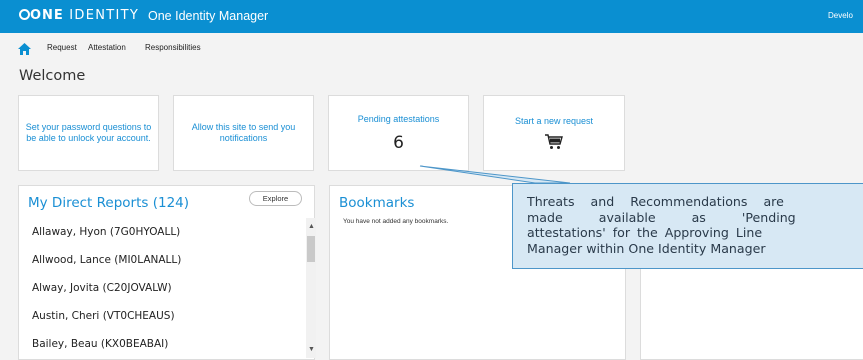  What do you see at coordinates (167, 316) in the screenshot?
I see `list-item: Austin, Cheri (VT0CHEAUS)` at bounding box center [167, 316].